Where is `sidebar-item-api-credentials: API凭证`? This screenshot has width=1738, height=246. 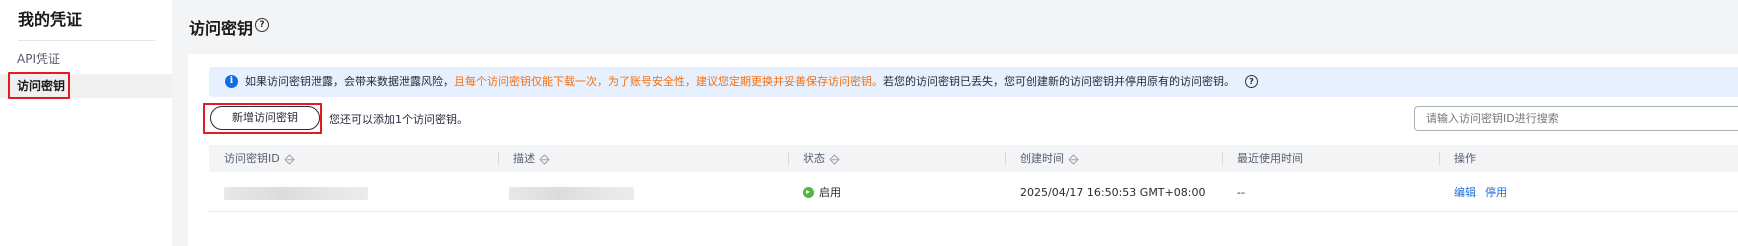 sidebar-item-api-credentials: API凭证 is located at coordinates (86, 59).